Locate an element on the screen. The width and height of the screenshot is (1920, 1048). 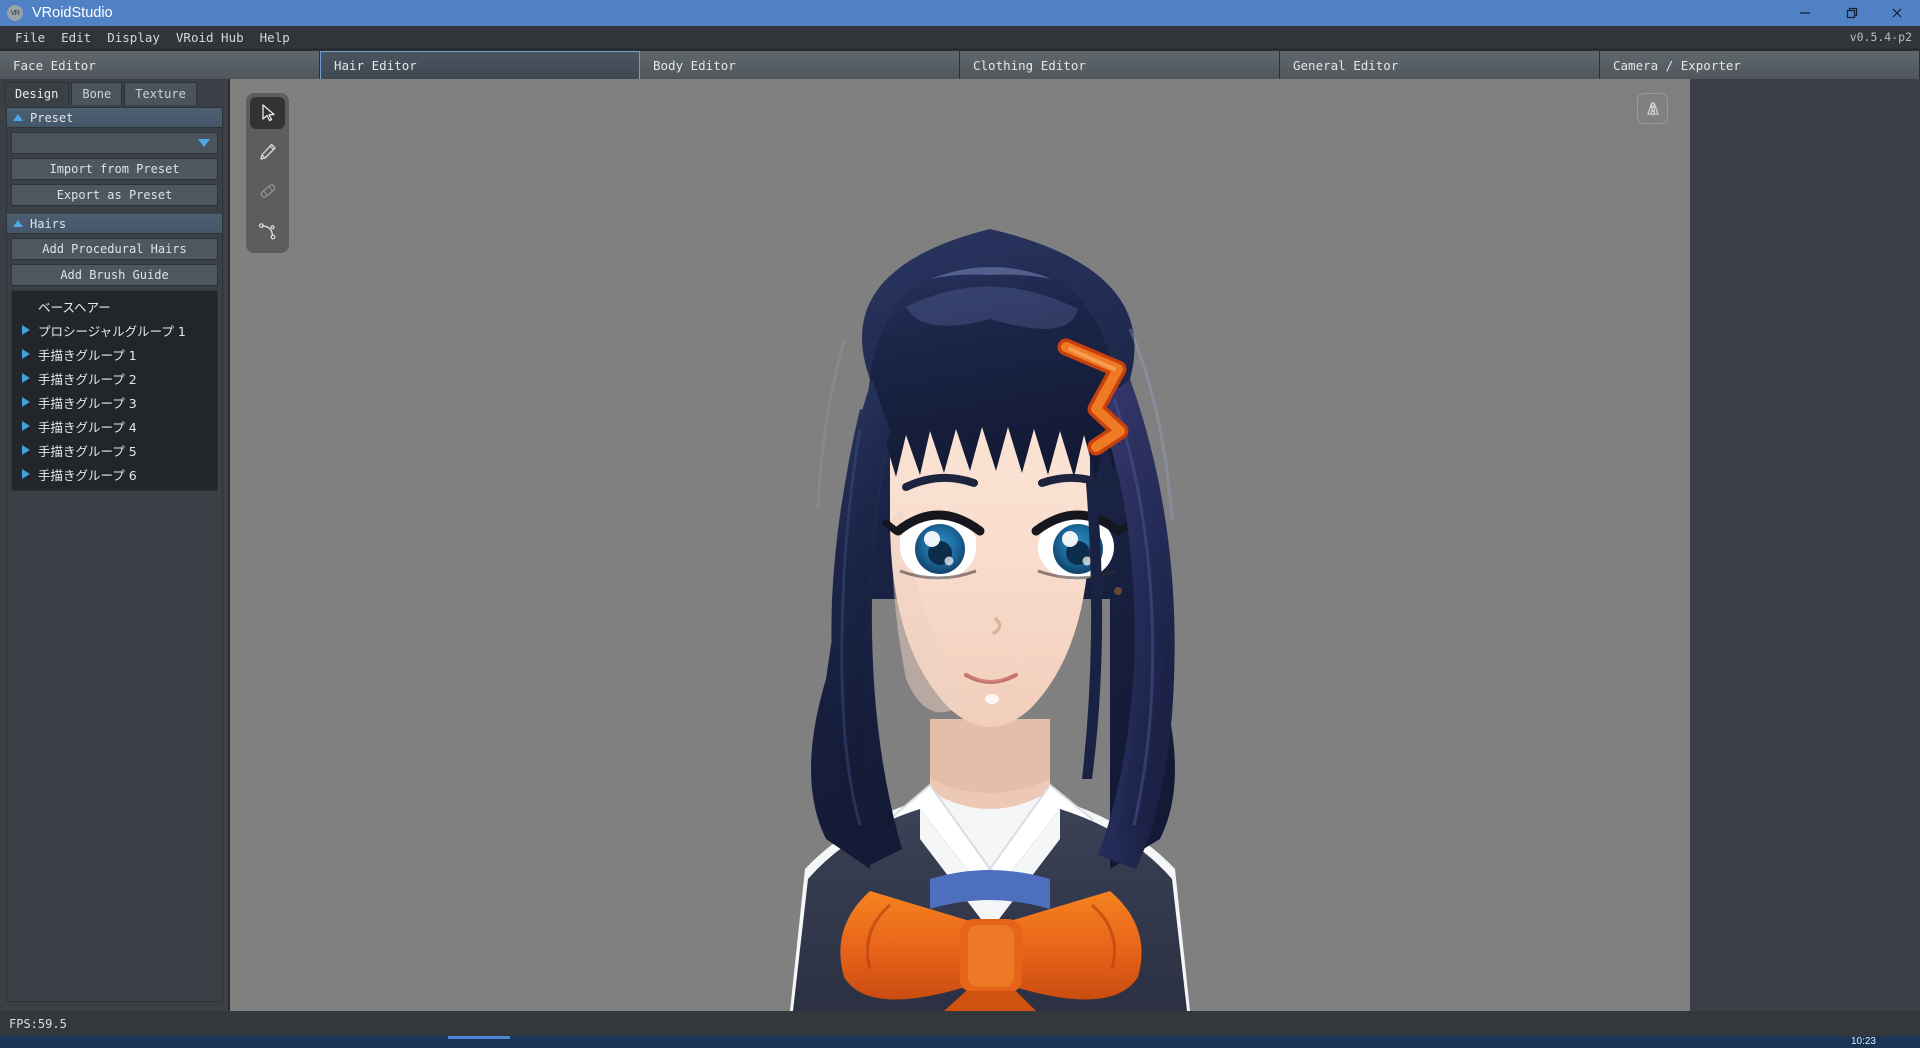
status-bar: FPS:59.5 is located at coordinates (960, 1023).